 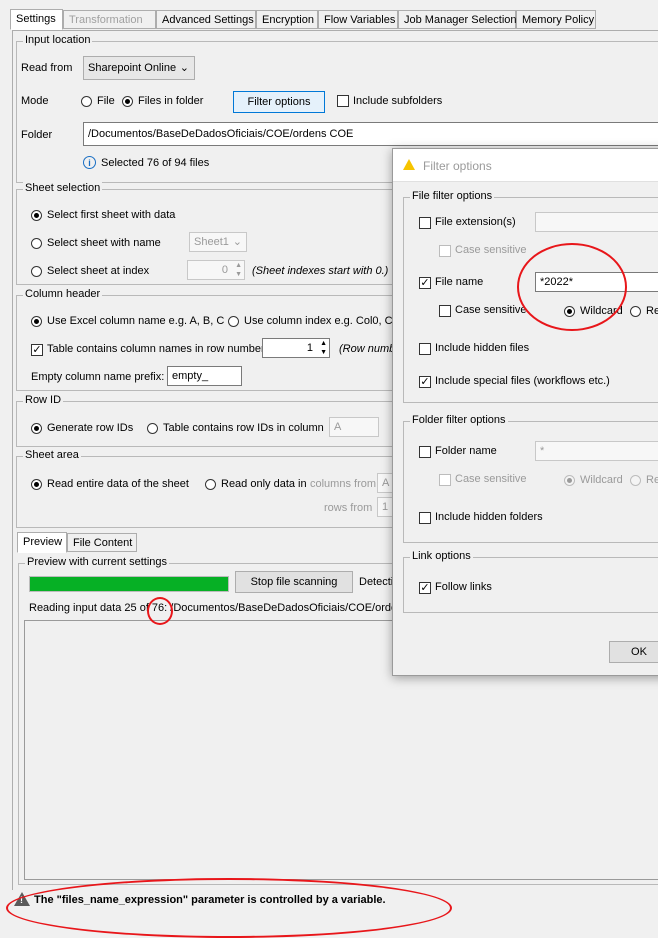 What do you see at coordinates (489, 517) in the screenshot?
I see `include-hidden-folders-label: Include hidden folders` at bounding box center [489, 517].